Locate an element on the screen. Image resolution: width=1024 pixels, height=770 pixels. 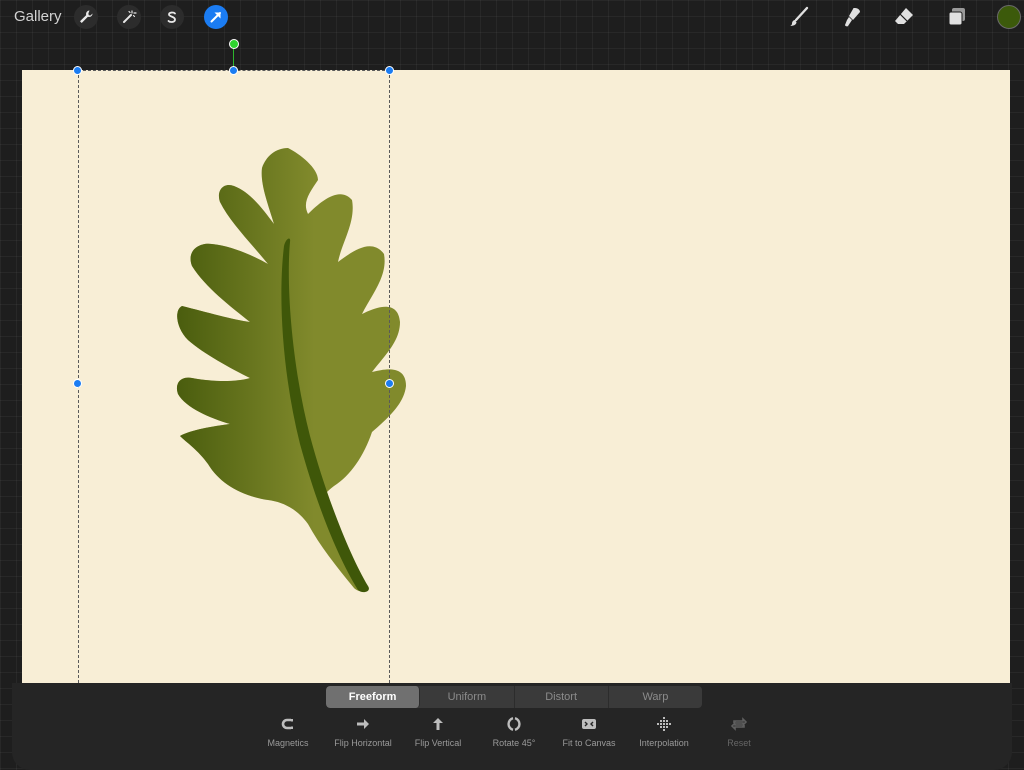
adjustments-wand-button is located at coordinates (129, 17).